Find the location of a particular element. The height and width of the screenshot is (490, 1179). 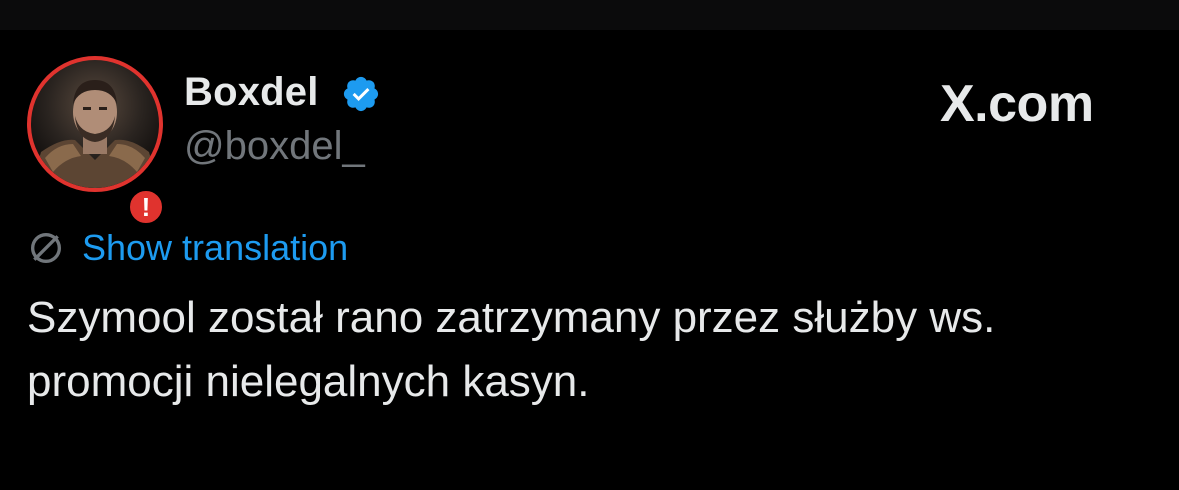

alert-badge-icon: ! is located at coordinates (146, 207).